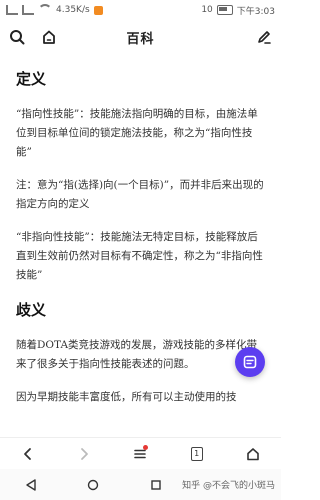  What do you see at coordinates (45, 10) in the screenshot?
I see `wifi-icon` at bounding box center [45, 10].